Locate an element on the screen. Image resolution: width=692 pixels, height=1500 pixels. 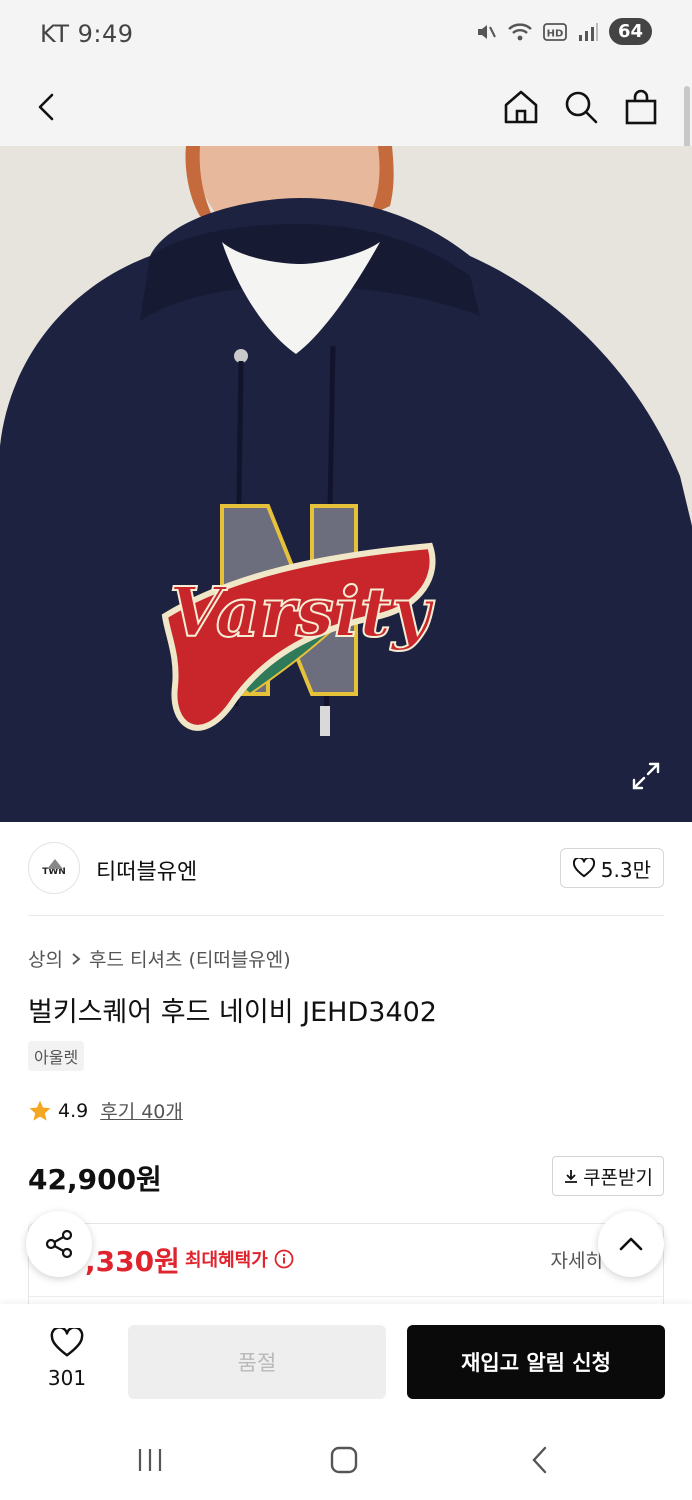
coupon-button: 쿠폰받기 is located at coordinates (608, 1176).